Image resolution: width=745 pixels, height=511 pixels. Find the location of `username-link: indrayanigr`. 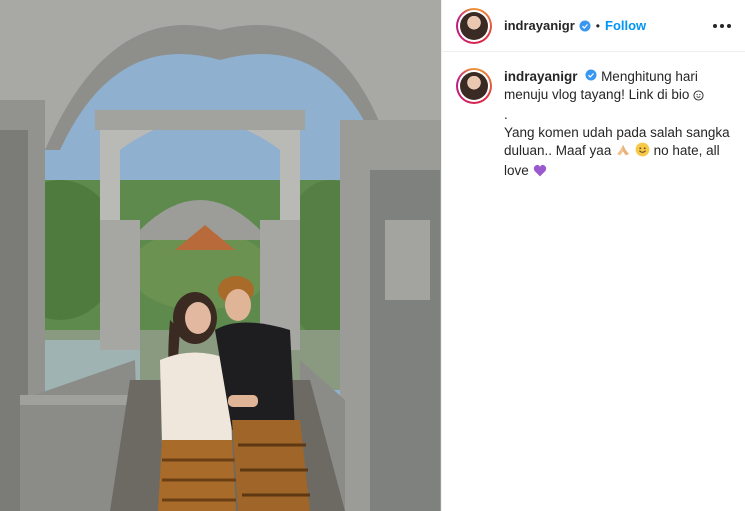

username-link: indrayanigr is located at coordinates (539, 25).